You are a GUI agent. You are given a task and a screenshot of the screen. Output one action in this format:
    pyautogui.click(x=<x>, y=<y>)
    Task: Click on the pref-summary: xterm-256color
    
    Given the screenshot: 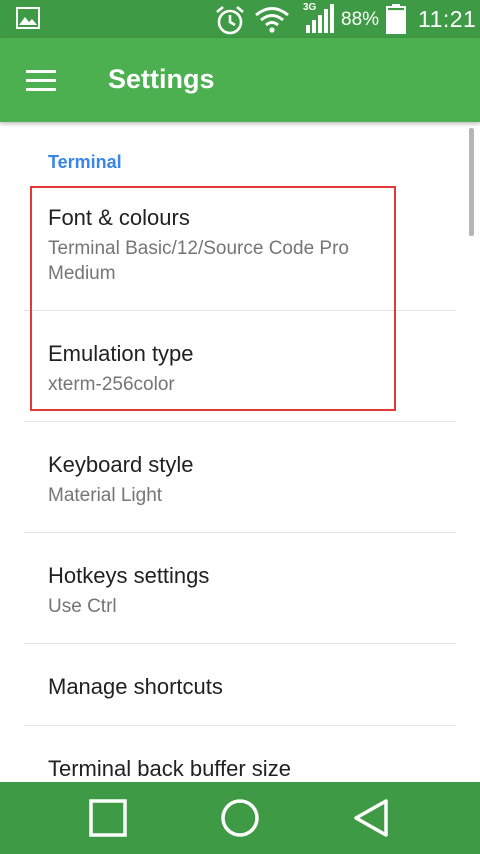 What is the action you would take?
    pyautogui.click(x=111, y=384)
    